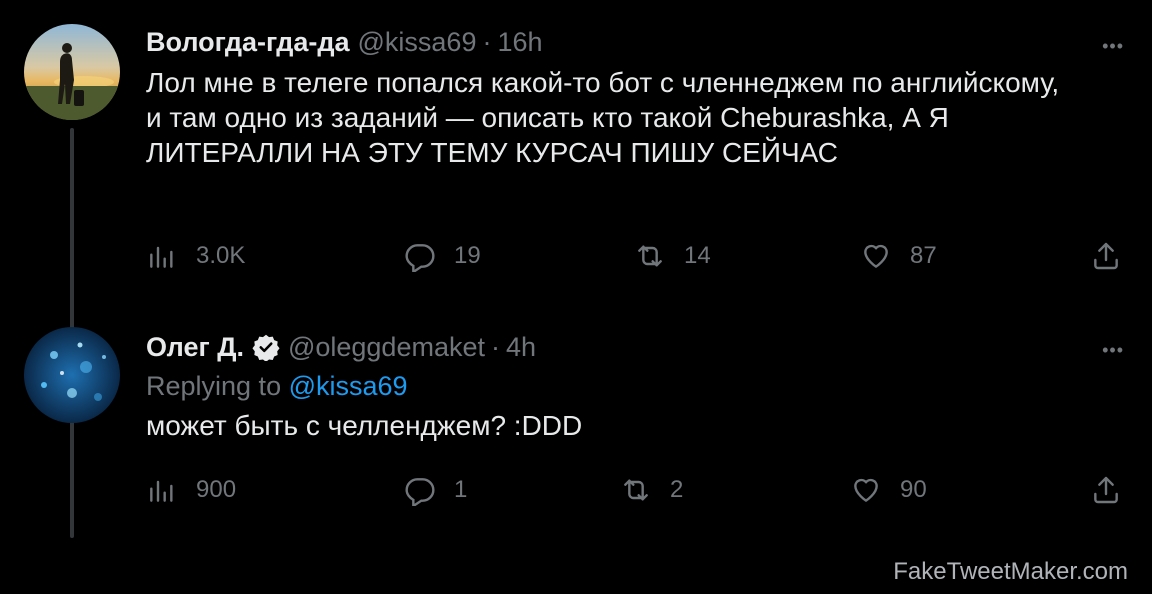 The image size is (1152, 594). What do you see at coordinates (248, 42) in the screenshot?
I see `display-name: Вологда-гда-да` at bounding box center [248, 42].